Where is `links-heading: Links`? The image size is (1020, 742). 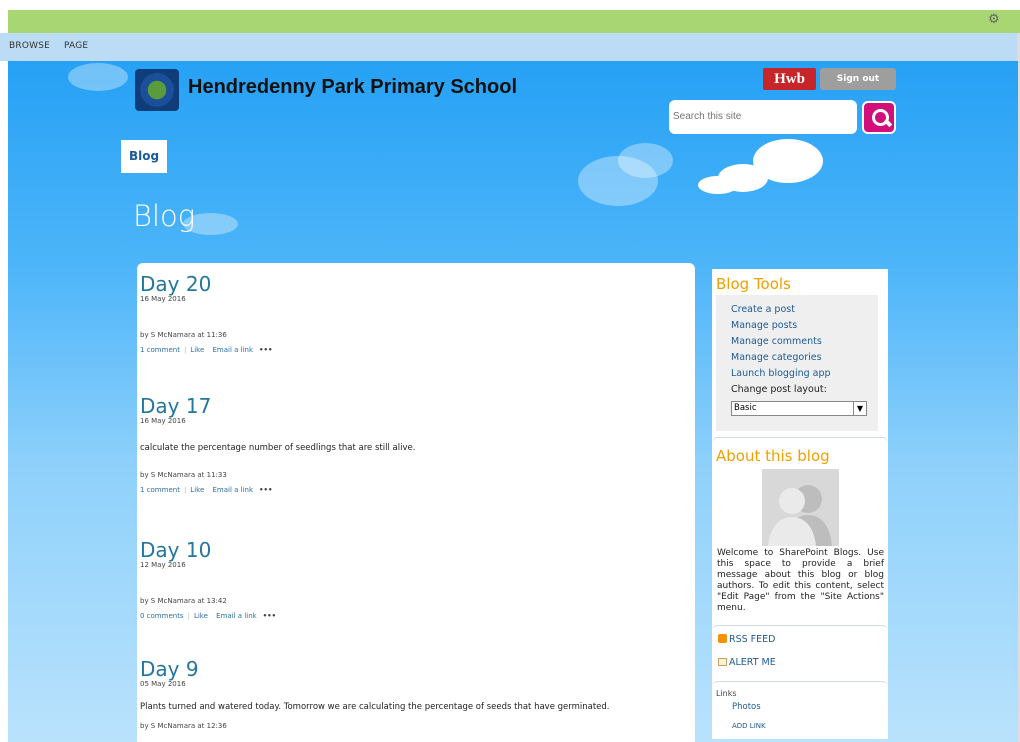
links-heading: Links is located at coordinates (726, 693).